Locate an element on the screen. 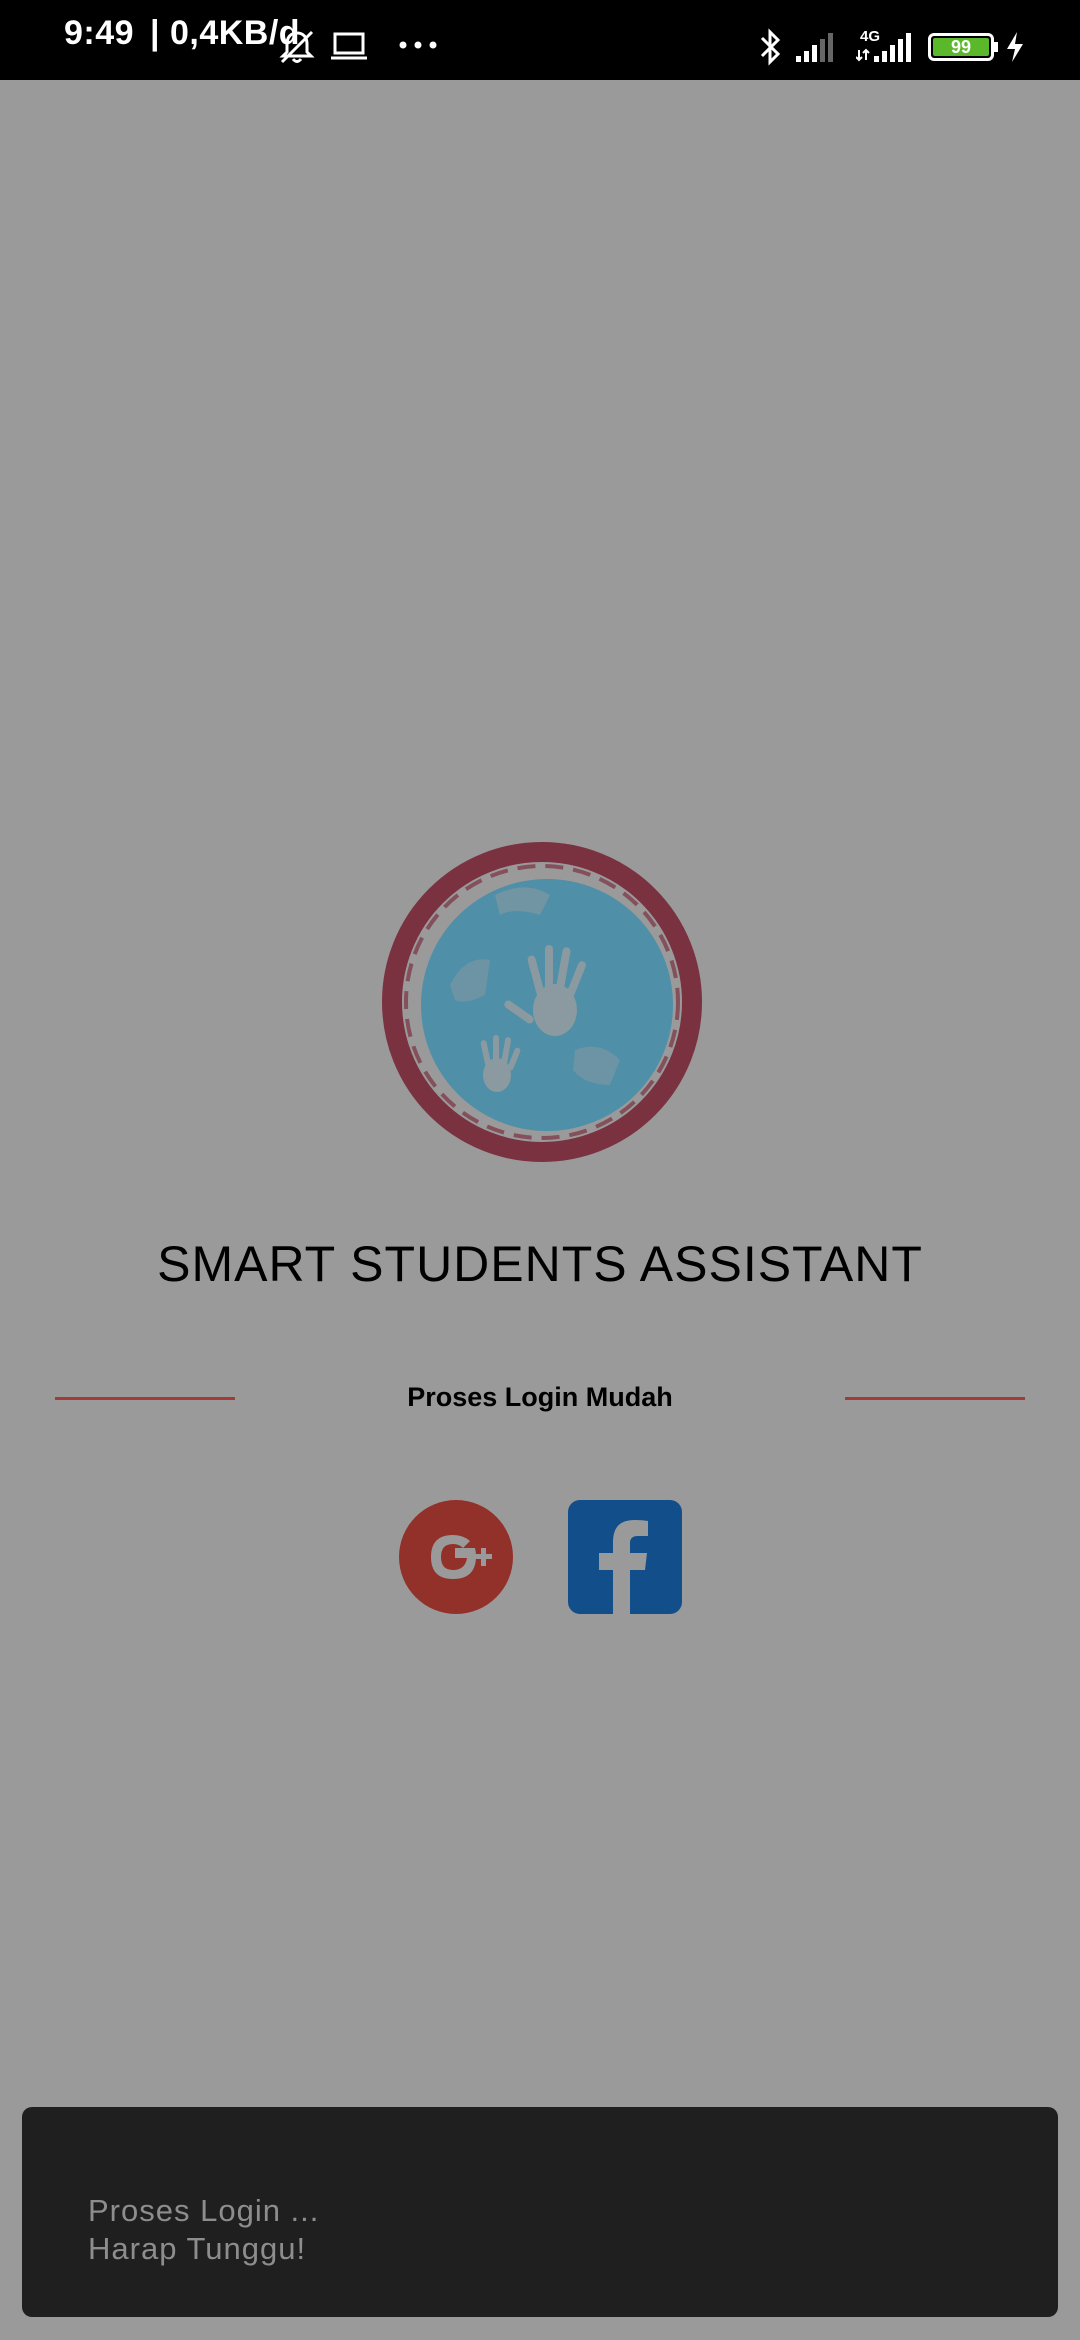  battery-icon: 99 is located at coordinates (961, 47).